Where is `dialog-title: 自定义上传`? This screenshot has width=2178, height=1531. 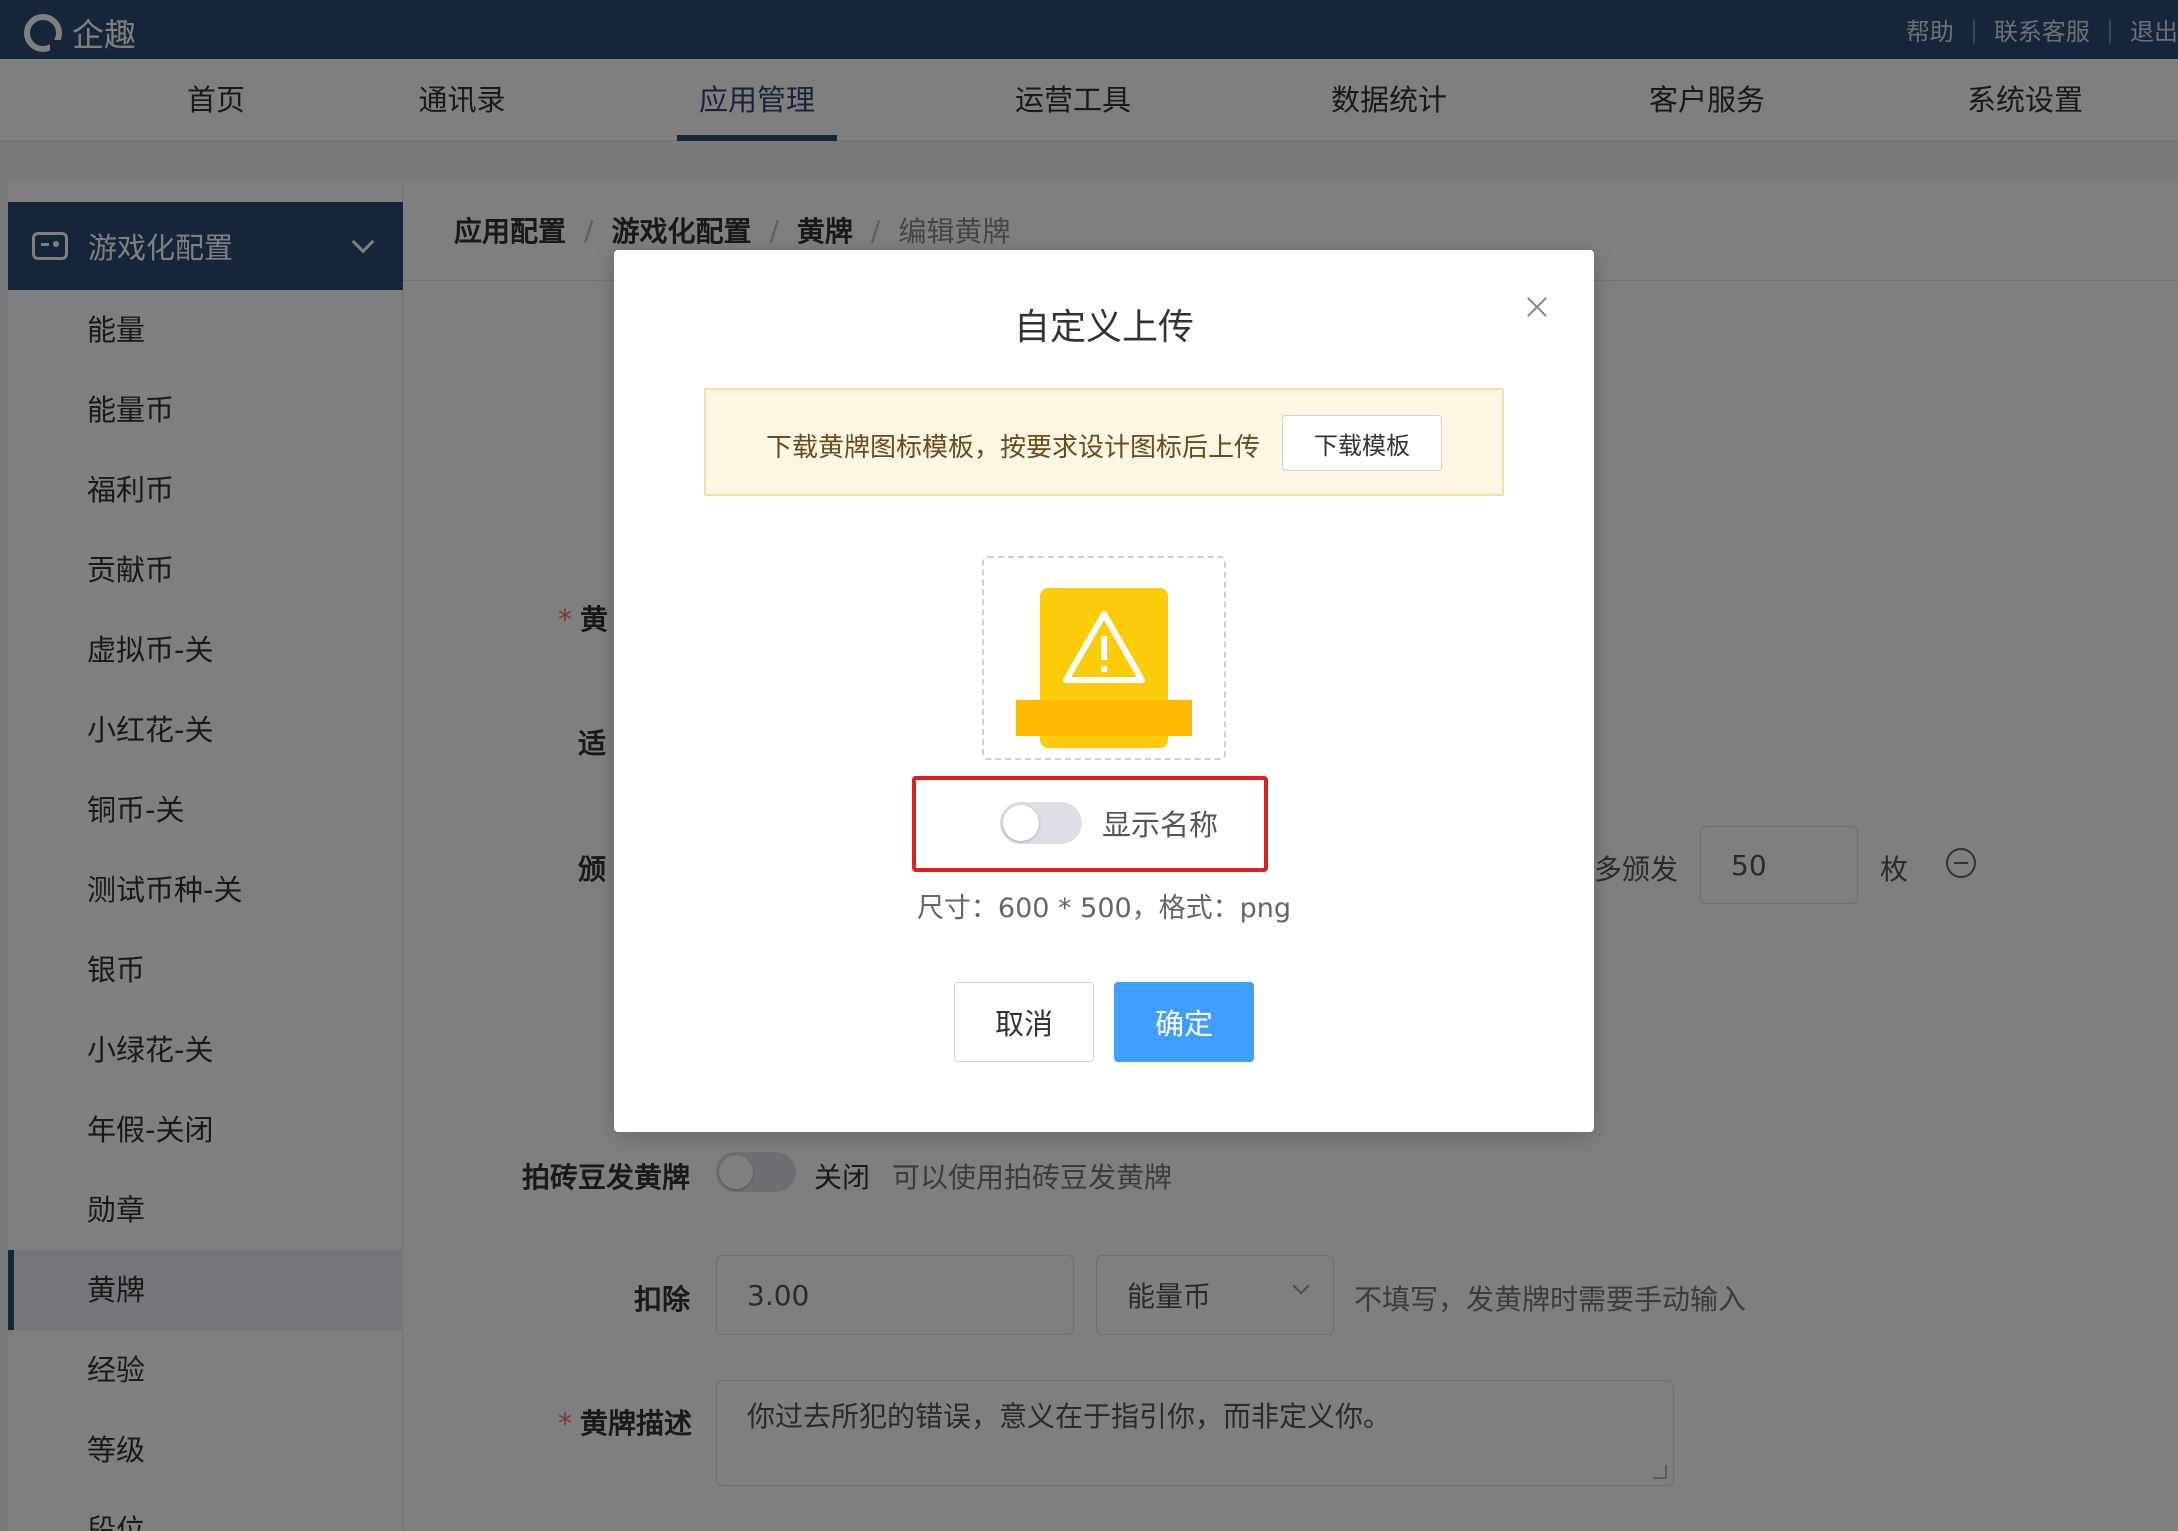 dialog-title: 自定义上传 is located at coordinates (1103, 327).